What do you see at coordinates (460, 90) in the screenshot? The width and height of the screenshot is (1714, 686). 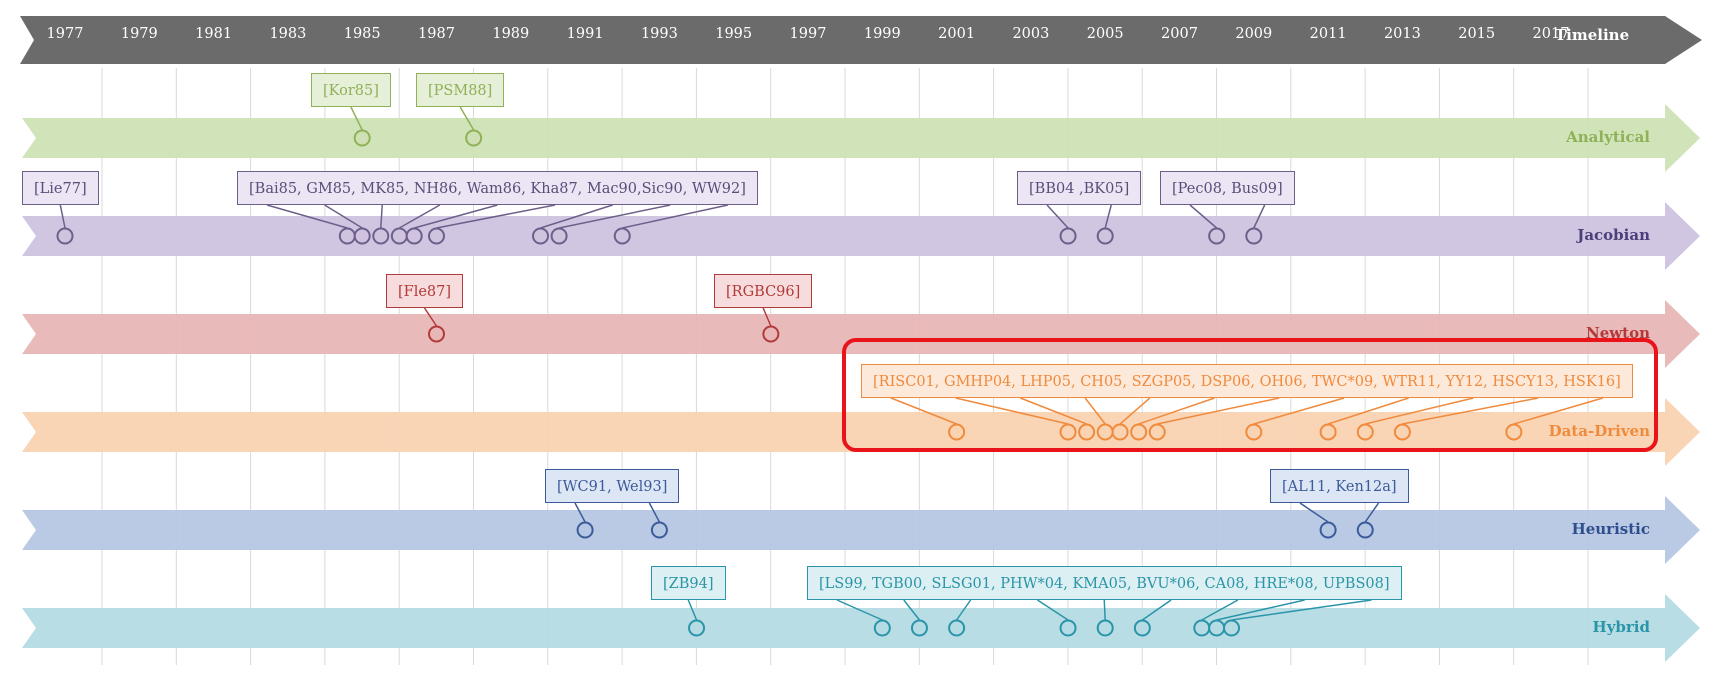 I see `ref-box: [PSM88]` at bounding box center [460, 90].